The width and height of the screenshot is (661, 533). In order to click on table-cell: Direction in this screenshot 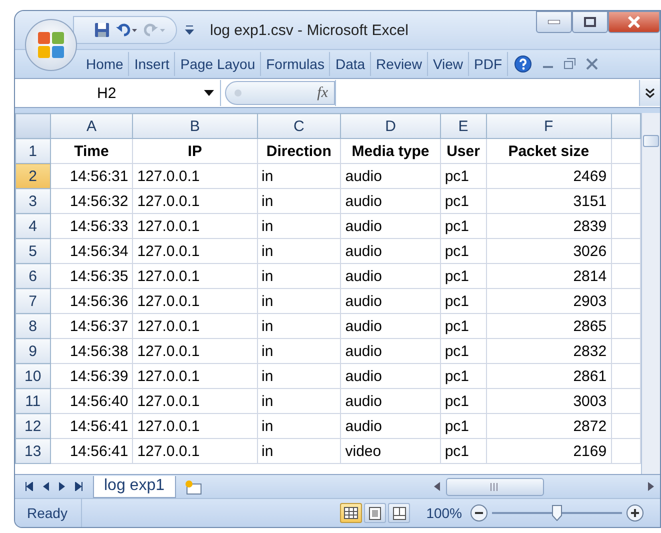, I will do `click(299, 151)`.